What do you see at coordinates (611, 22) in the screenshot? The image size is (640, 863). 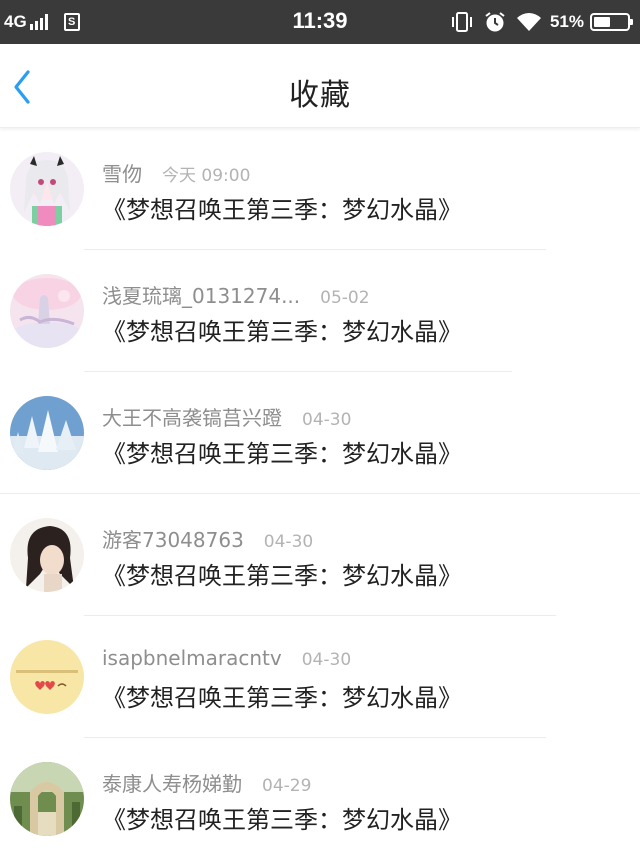 I see `battery-icon` at bounding box center [611, 22].